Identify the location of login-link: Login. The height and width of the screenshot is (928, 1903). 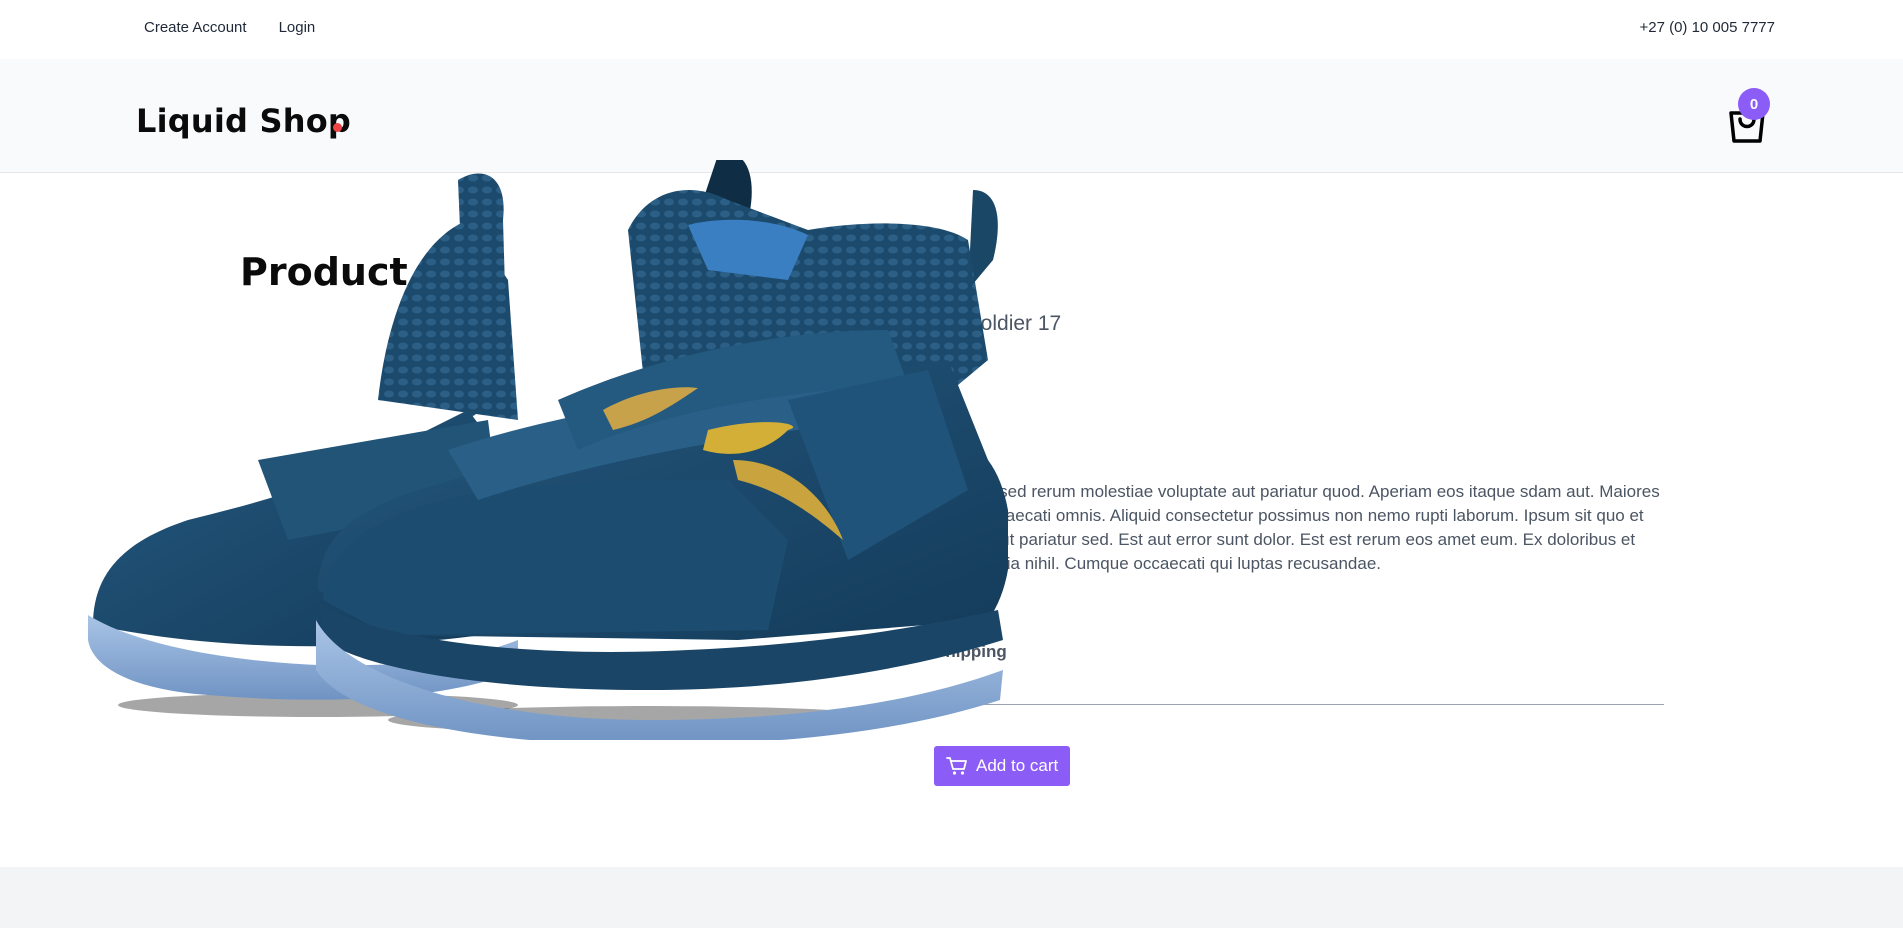
(297, 27).